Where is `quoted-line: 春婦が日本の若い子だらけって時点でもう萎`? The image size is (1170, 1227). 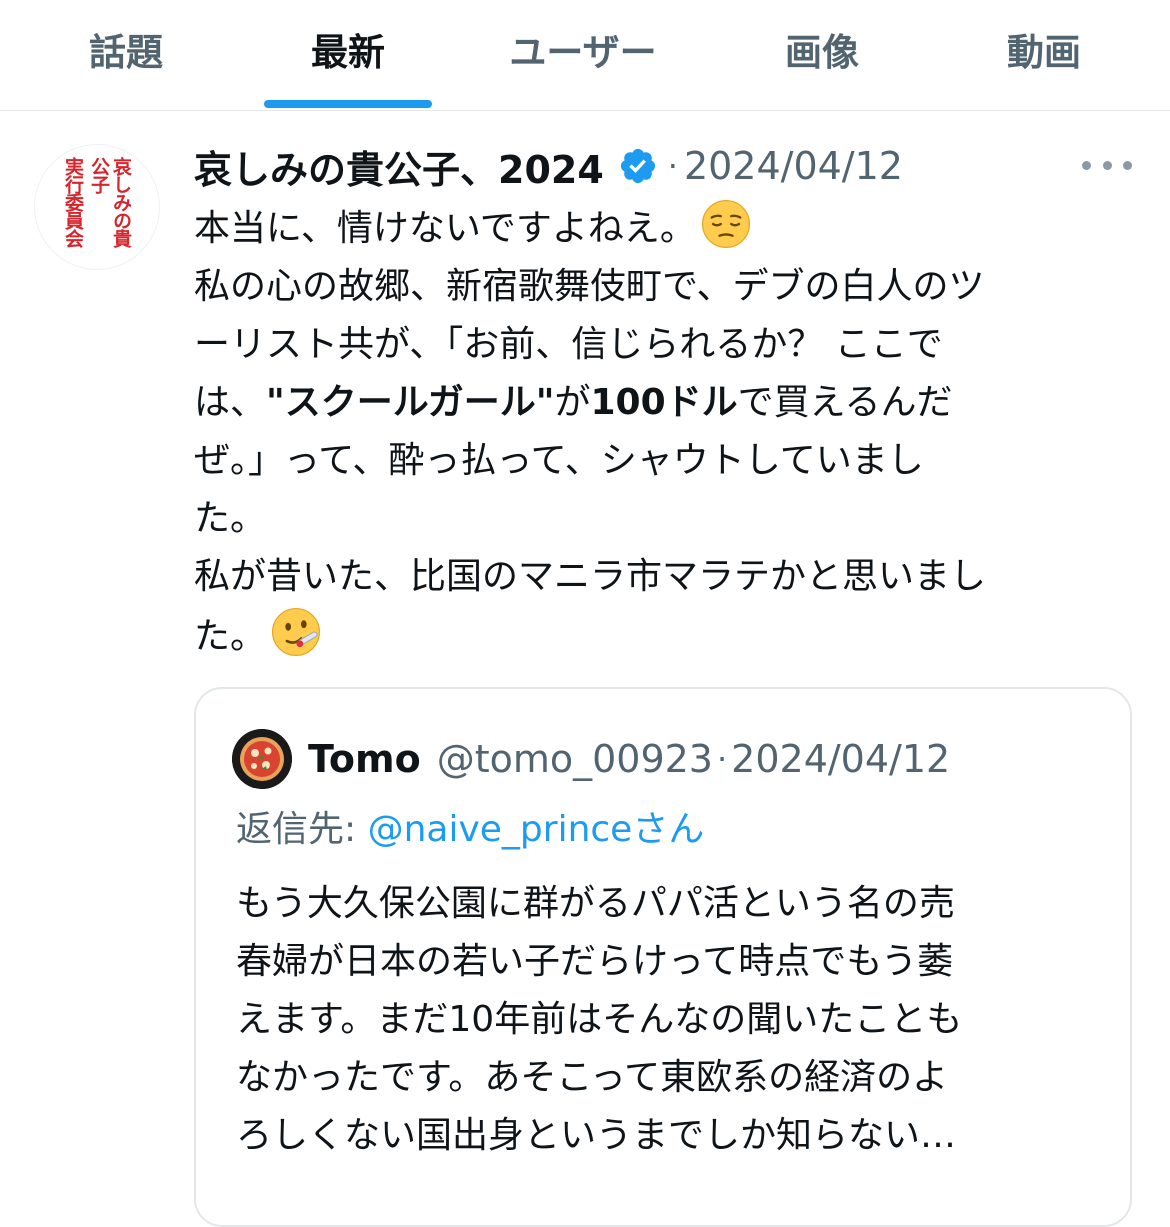
quoted-line: 春婦が日本の若い子だらけって時点でもう萎 is located at coordinates (595, 961).